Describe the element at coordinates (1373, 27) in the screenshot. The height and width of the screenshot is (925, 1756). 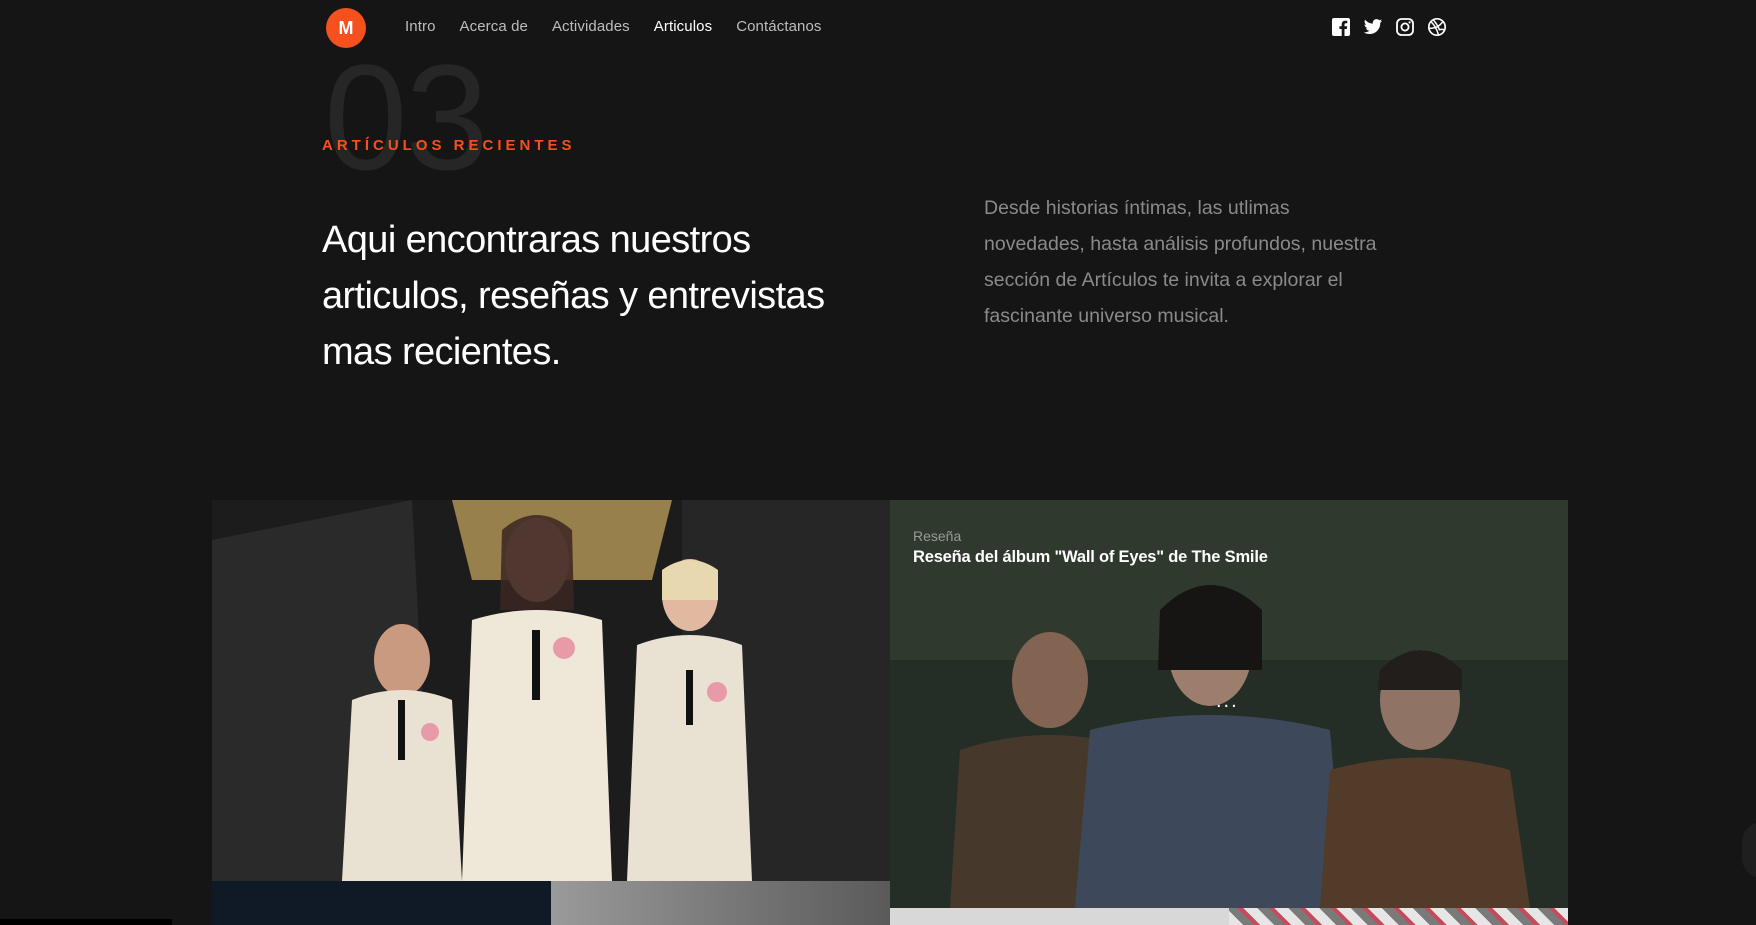
I see `twitter-icon` at that location.